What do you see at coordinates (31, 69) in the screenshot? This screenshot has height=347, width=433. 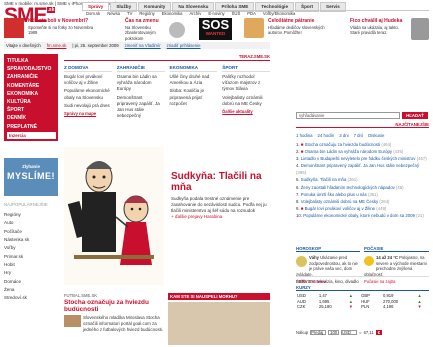 I see `nav-spravodajstvo: SPRAVODAJSTVO` at bounding box center [31, 69].